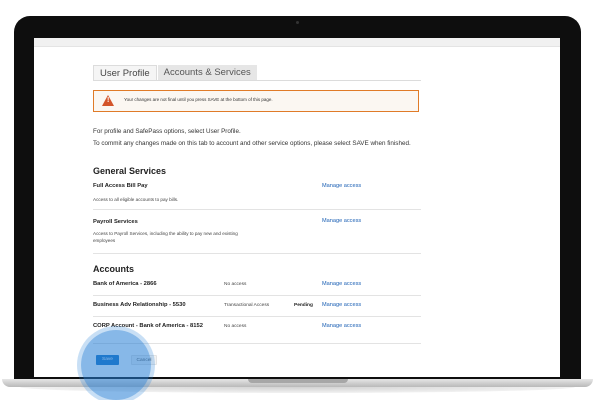  What do you see at coordinates (247, 305) in the screenshot?
I see `account-access-5530: Transactional Access` at bounding box center [247, 305].